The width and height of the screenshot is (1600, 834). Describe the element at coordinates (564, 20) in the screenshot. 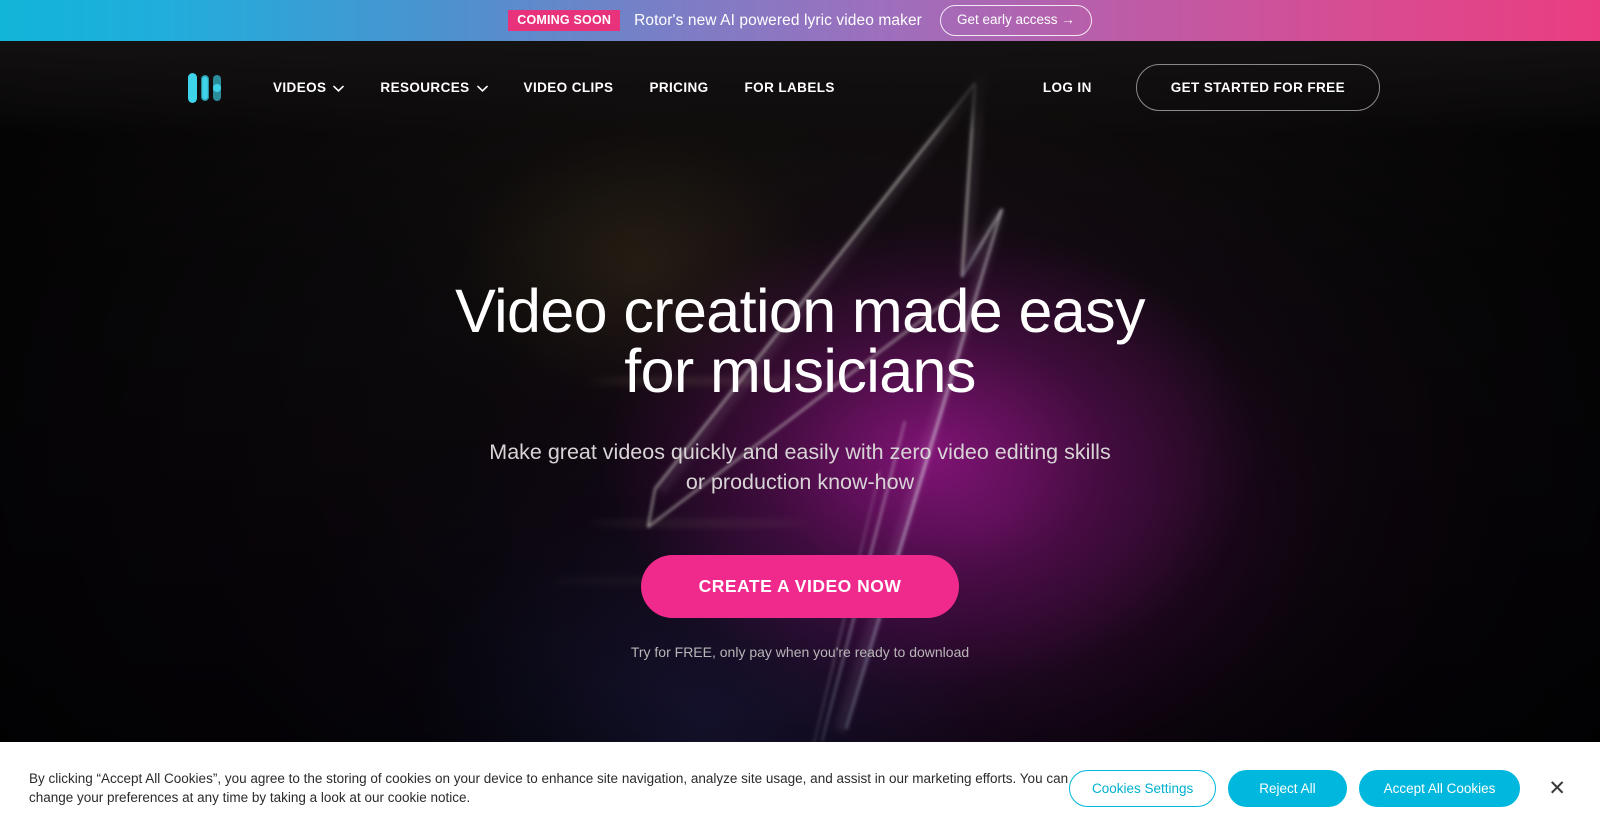

I see `coming-soon-badge: COMING SOON` at that location.